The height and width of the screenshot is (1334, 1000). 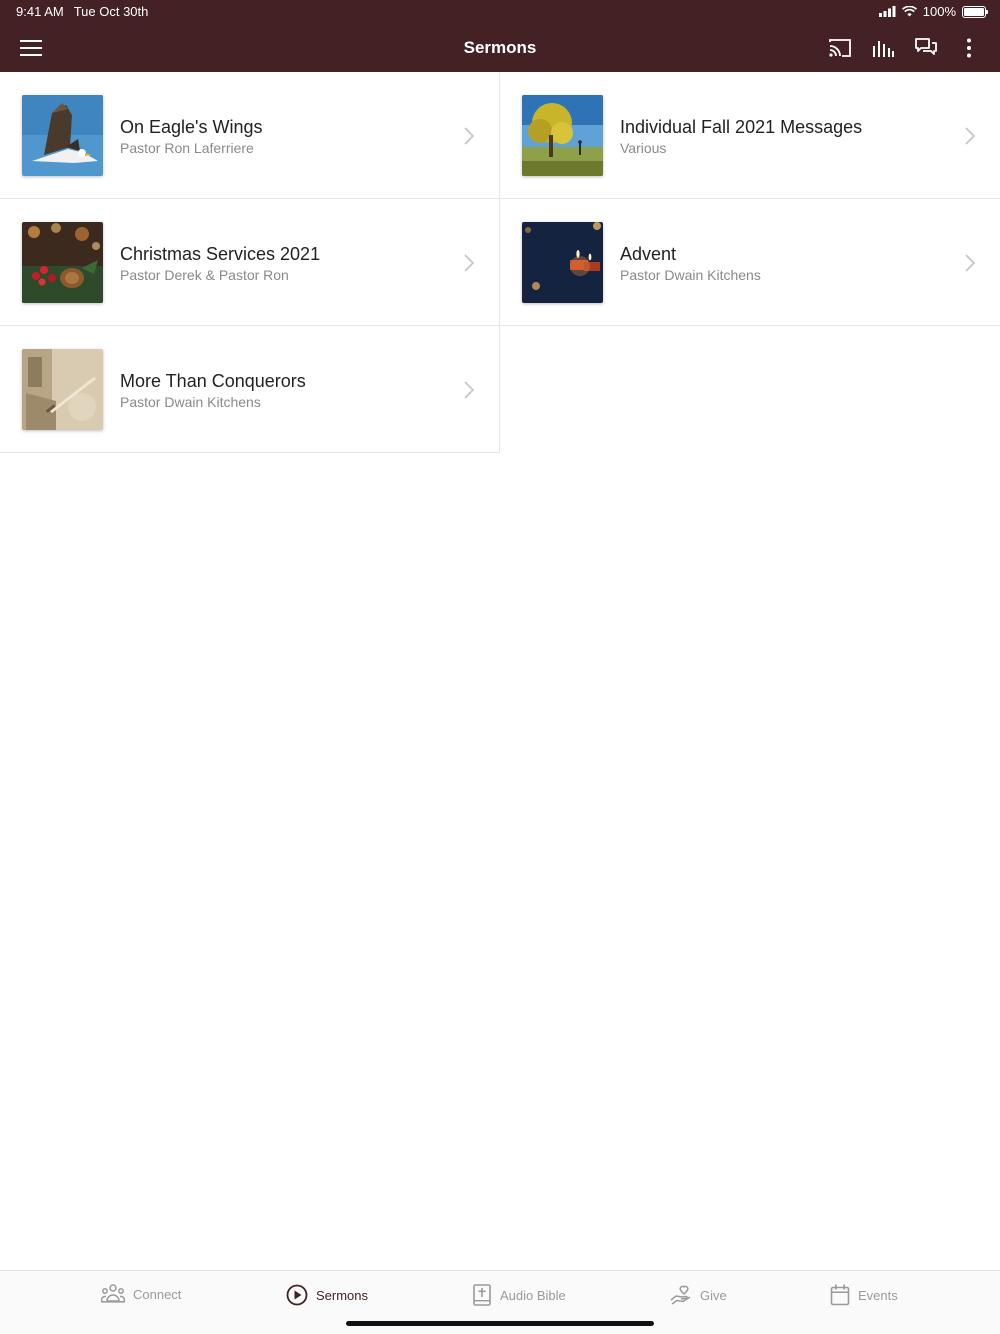 What do you see at coordinates (113, 1293) in the screenshot?
I see `people-icon` at bounding box center [113, 1293].